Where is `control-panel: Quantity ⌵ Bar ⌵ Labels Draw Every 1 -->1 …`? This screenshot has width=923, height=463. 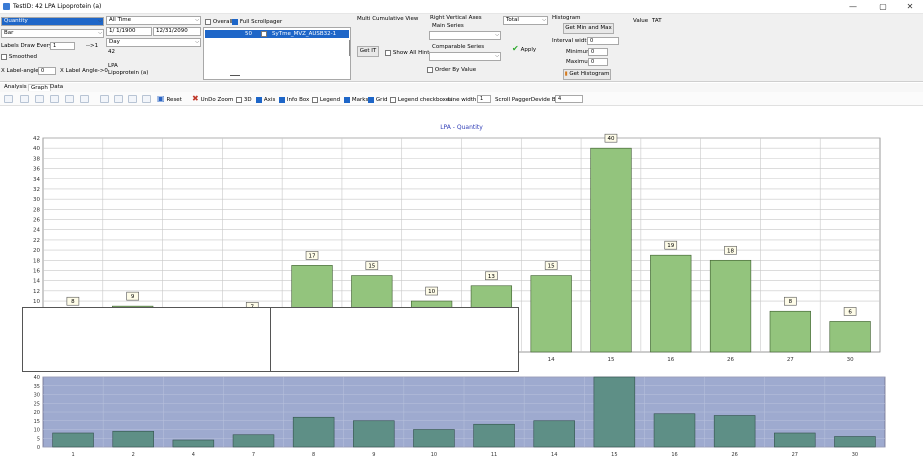 control-panel: Quantity ⌵ Bar ⌵ Labels Draw Every 1 -->1 … is located at coordinates (461, 48).